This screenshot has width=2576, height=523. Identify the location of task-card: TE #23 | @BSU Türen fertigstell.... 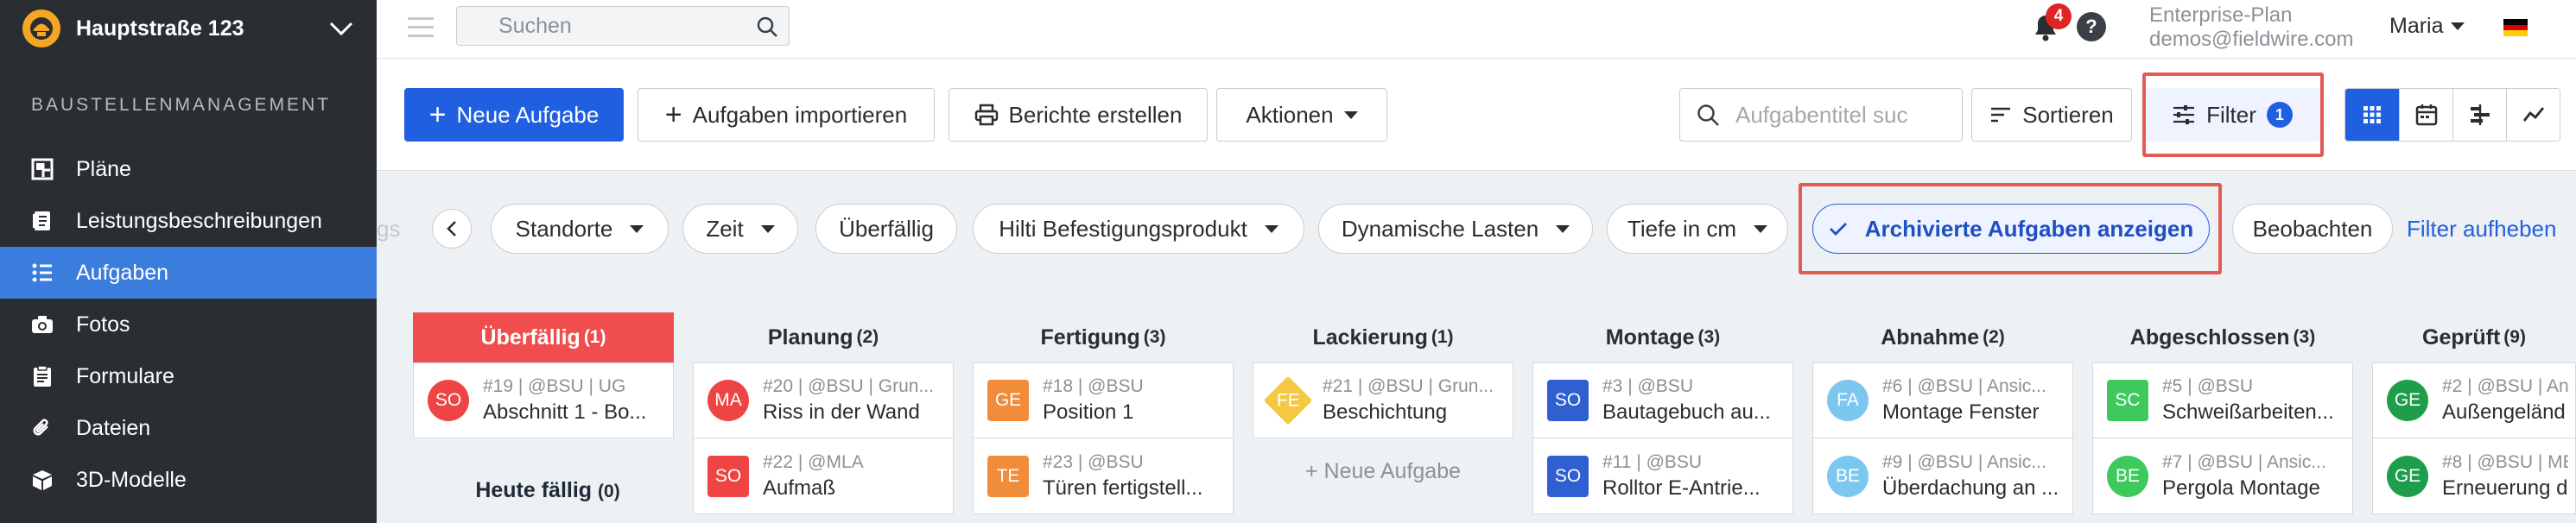
(1103, 476).